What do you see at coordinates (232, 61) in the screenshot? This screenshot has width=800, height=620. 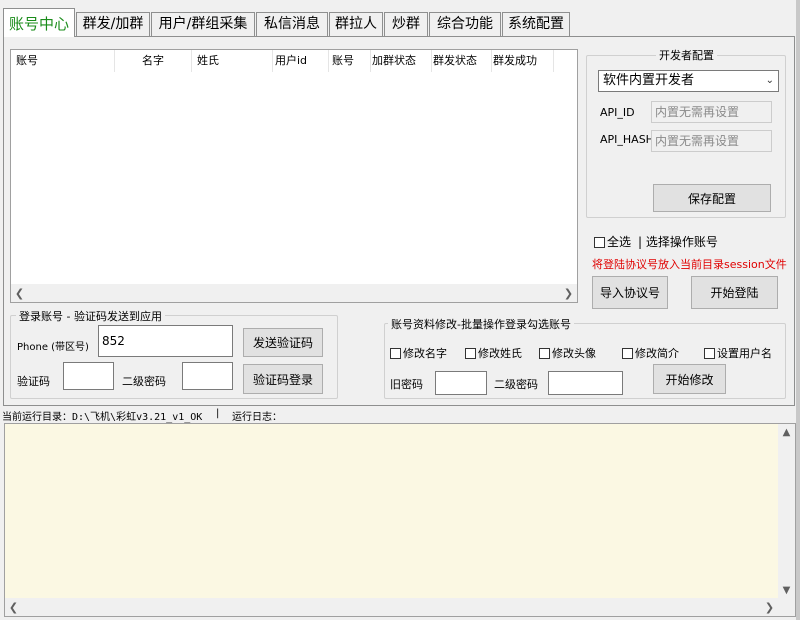 I see `column-surname: 姓氏` at bounding box center [232, 61].